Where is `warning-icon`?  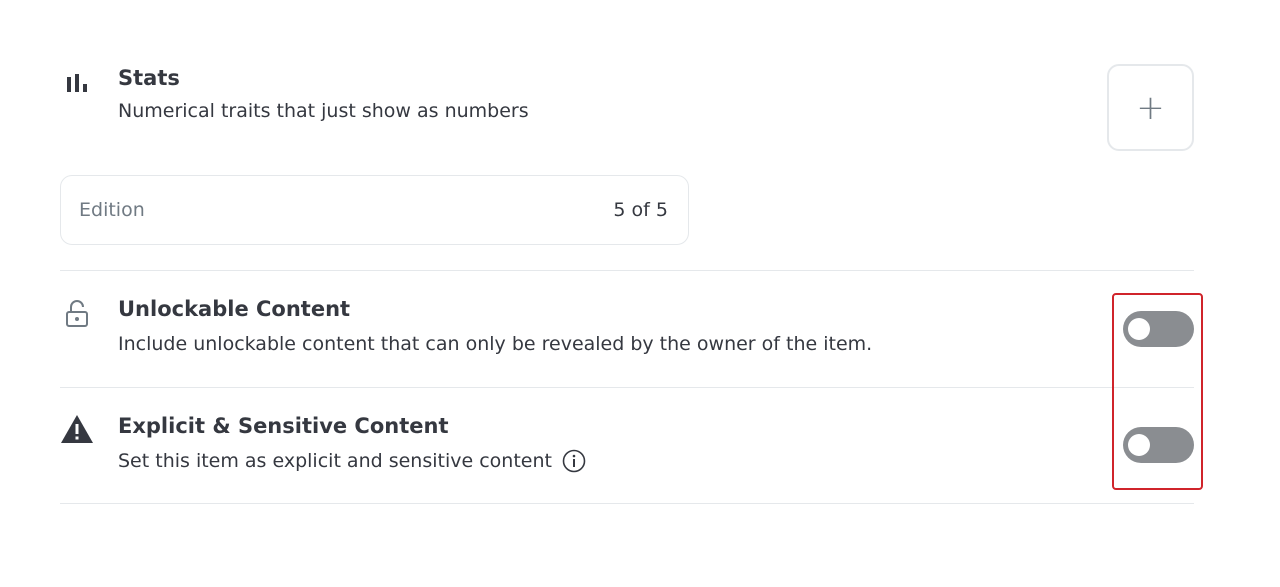 warning-icon is located at coordinates (77, 429).